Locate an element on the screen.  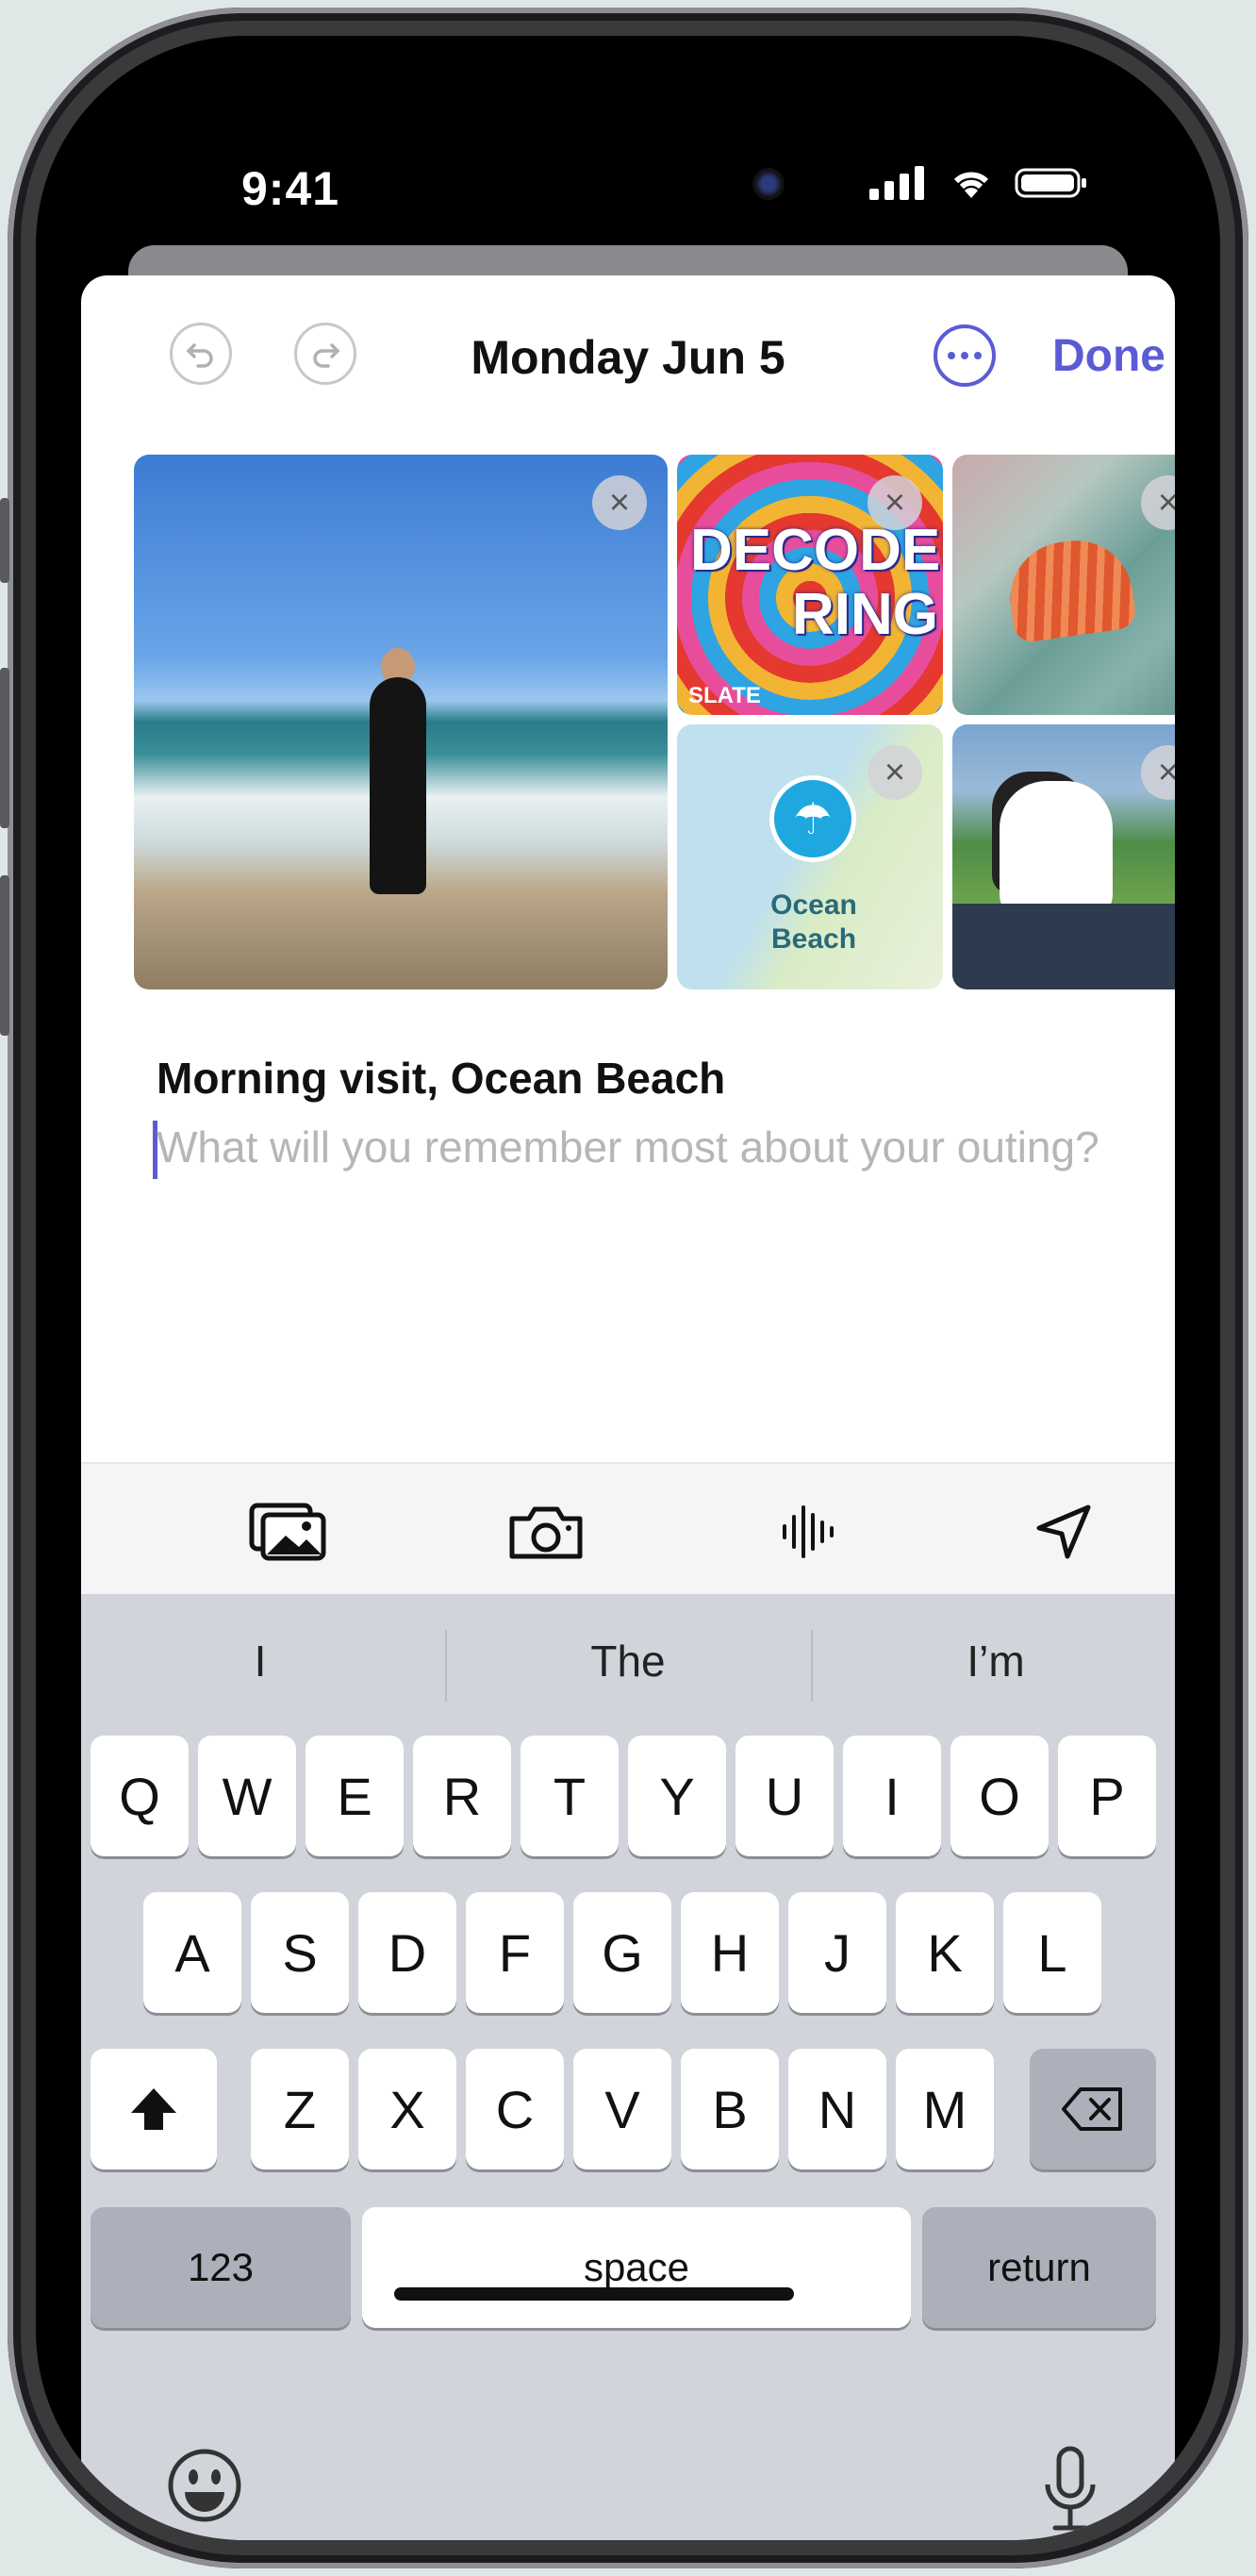
status-icons is located at coordinates (979, 183).